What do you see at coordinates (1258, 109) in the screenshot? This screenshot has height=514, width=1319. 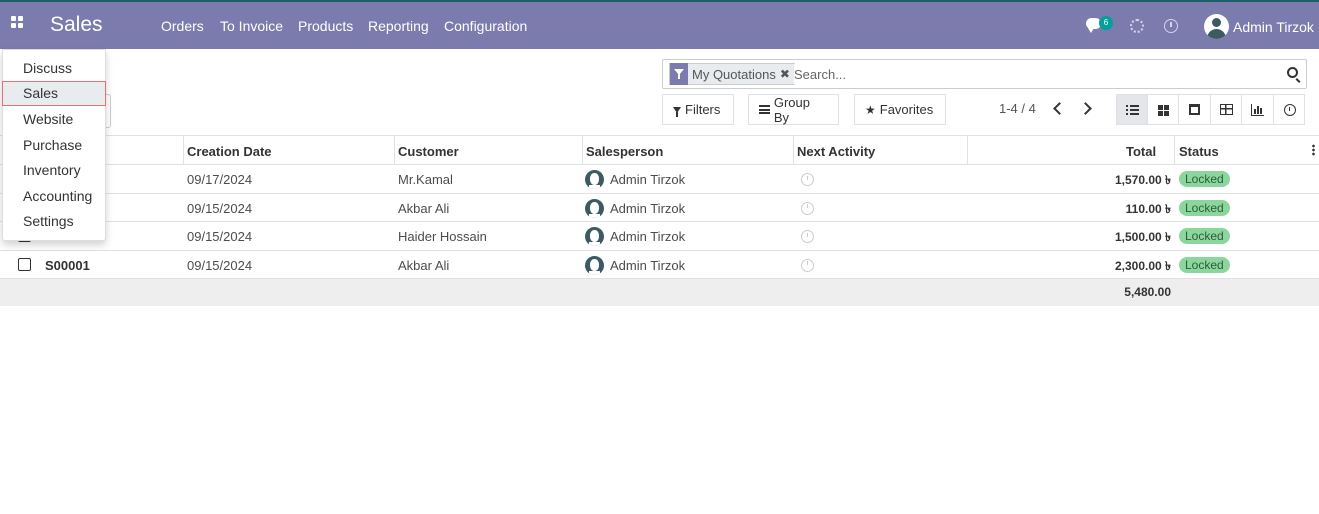 I see `graph-view-icon` at bounding box center [1258, 109].